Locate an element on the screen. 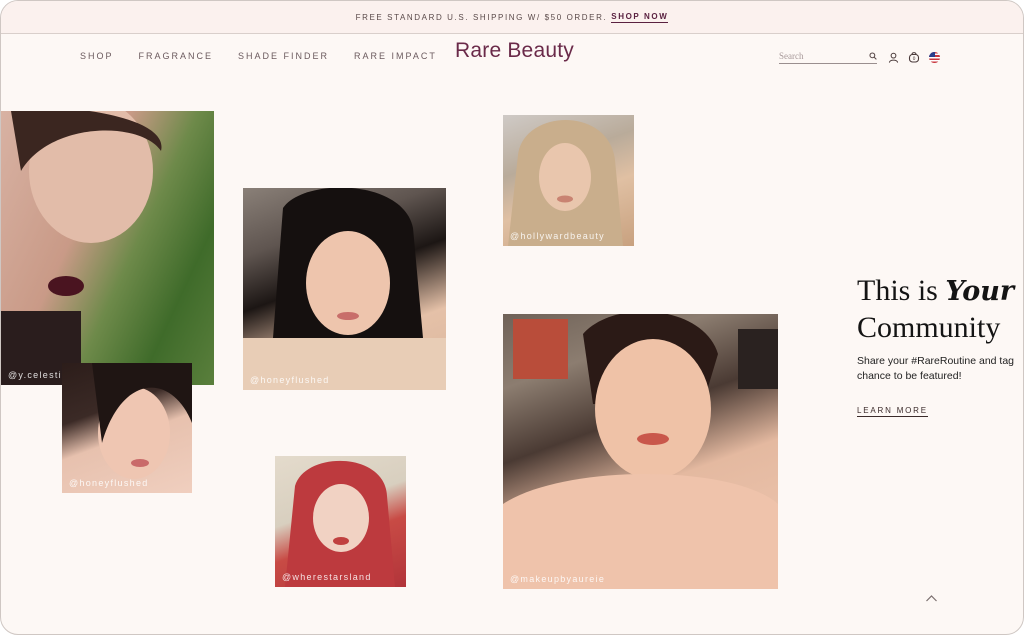 This screenshot has height=635, width=1024. nav-item-shade-finder: SHADE FINDER is located at coordinates (283, 56).